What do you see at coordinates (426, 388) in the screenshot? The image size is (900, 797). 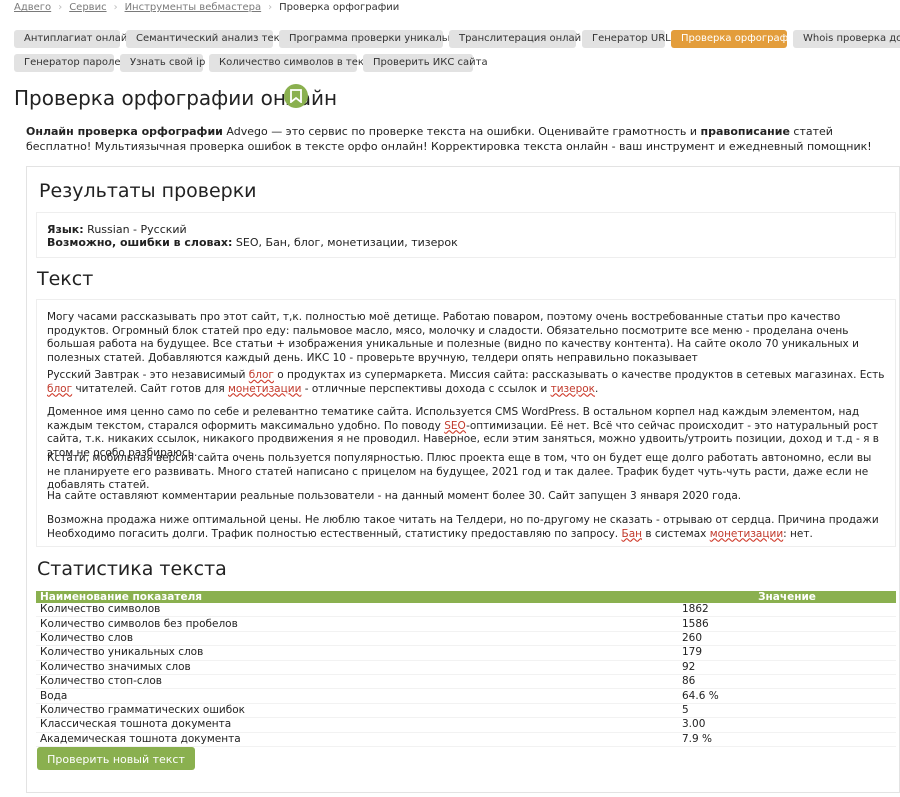 I see `text-span: - отличные перспективы дохода с ссылок и` at bounding box center [426, 388].